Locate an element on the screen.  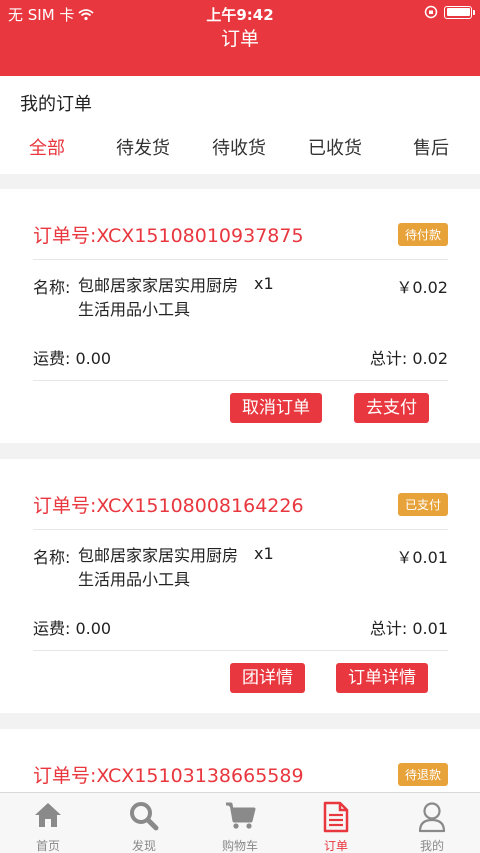
order-doc-icon is located at coordinates (336, 817).